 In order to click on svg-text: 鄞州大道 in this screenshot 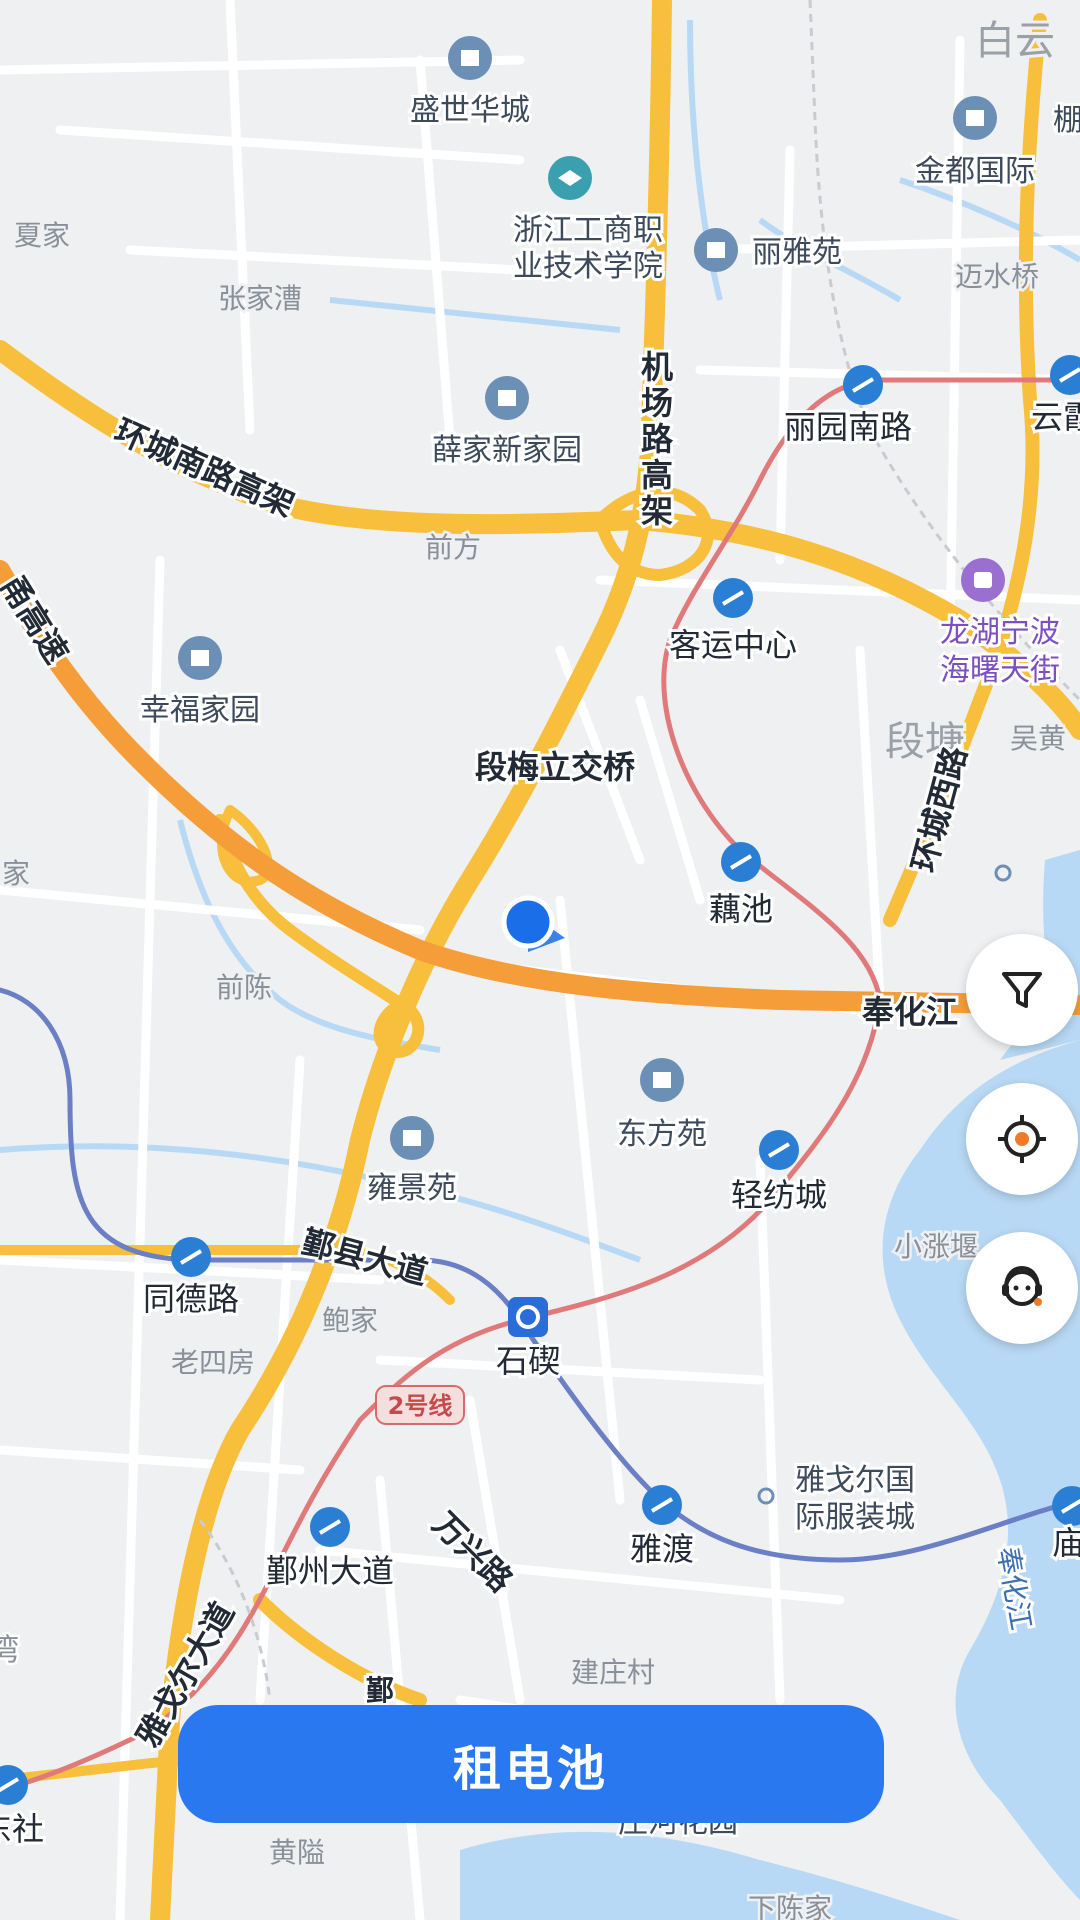, I will do `click(330, 1571)`.